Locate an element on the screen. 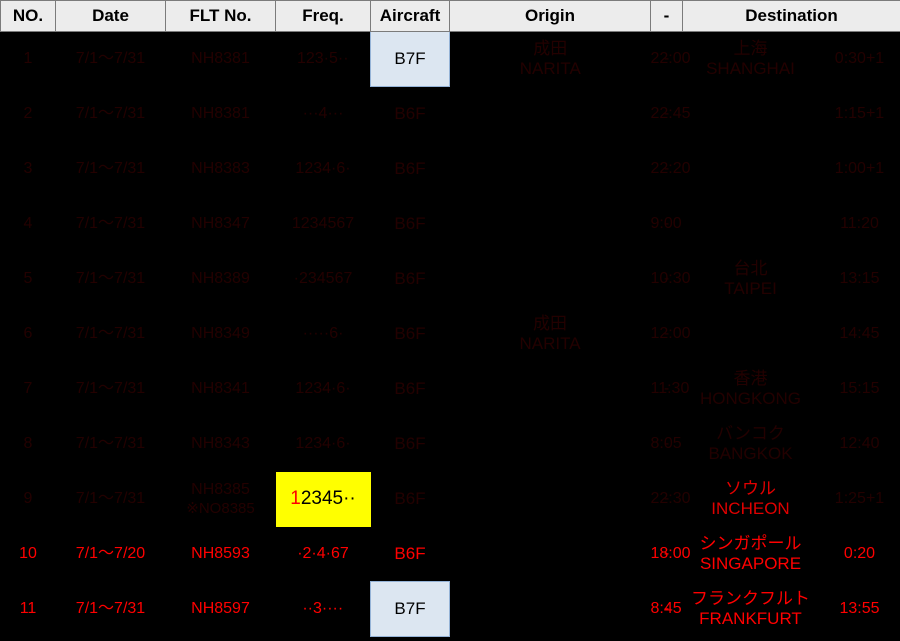 The height and width of the screenshot is (641, 900). header-dash: - is located at coordinates (666, 16).